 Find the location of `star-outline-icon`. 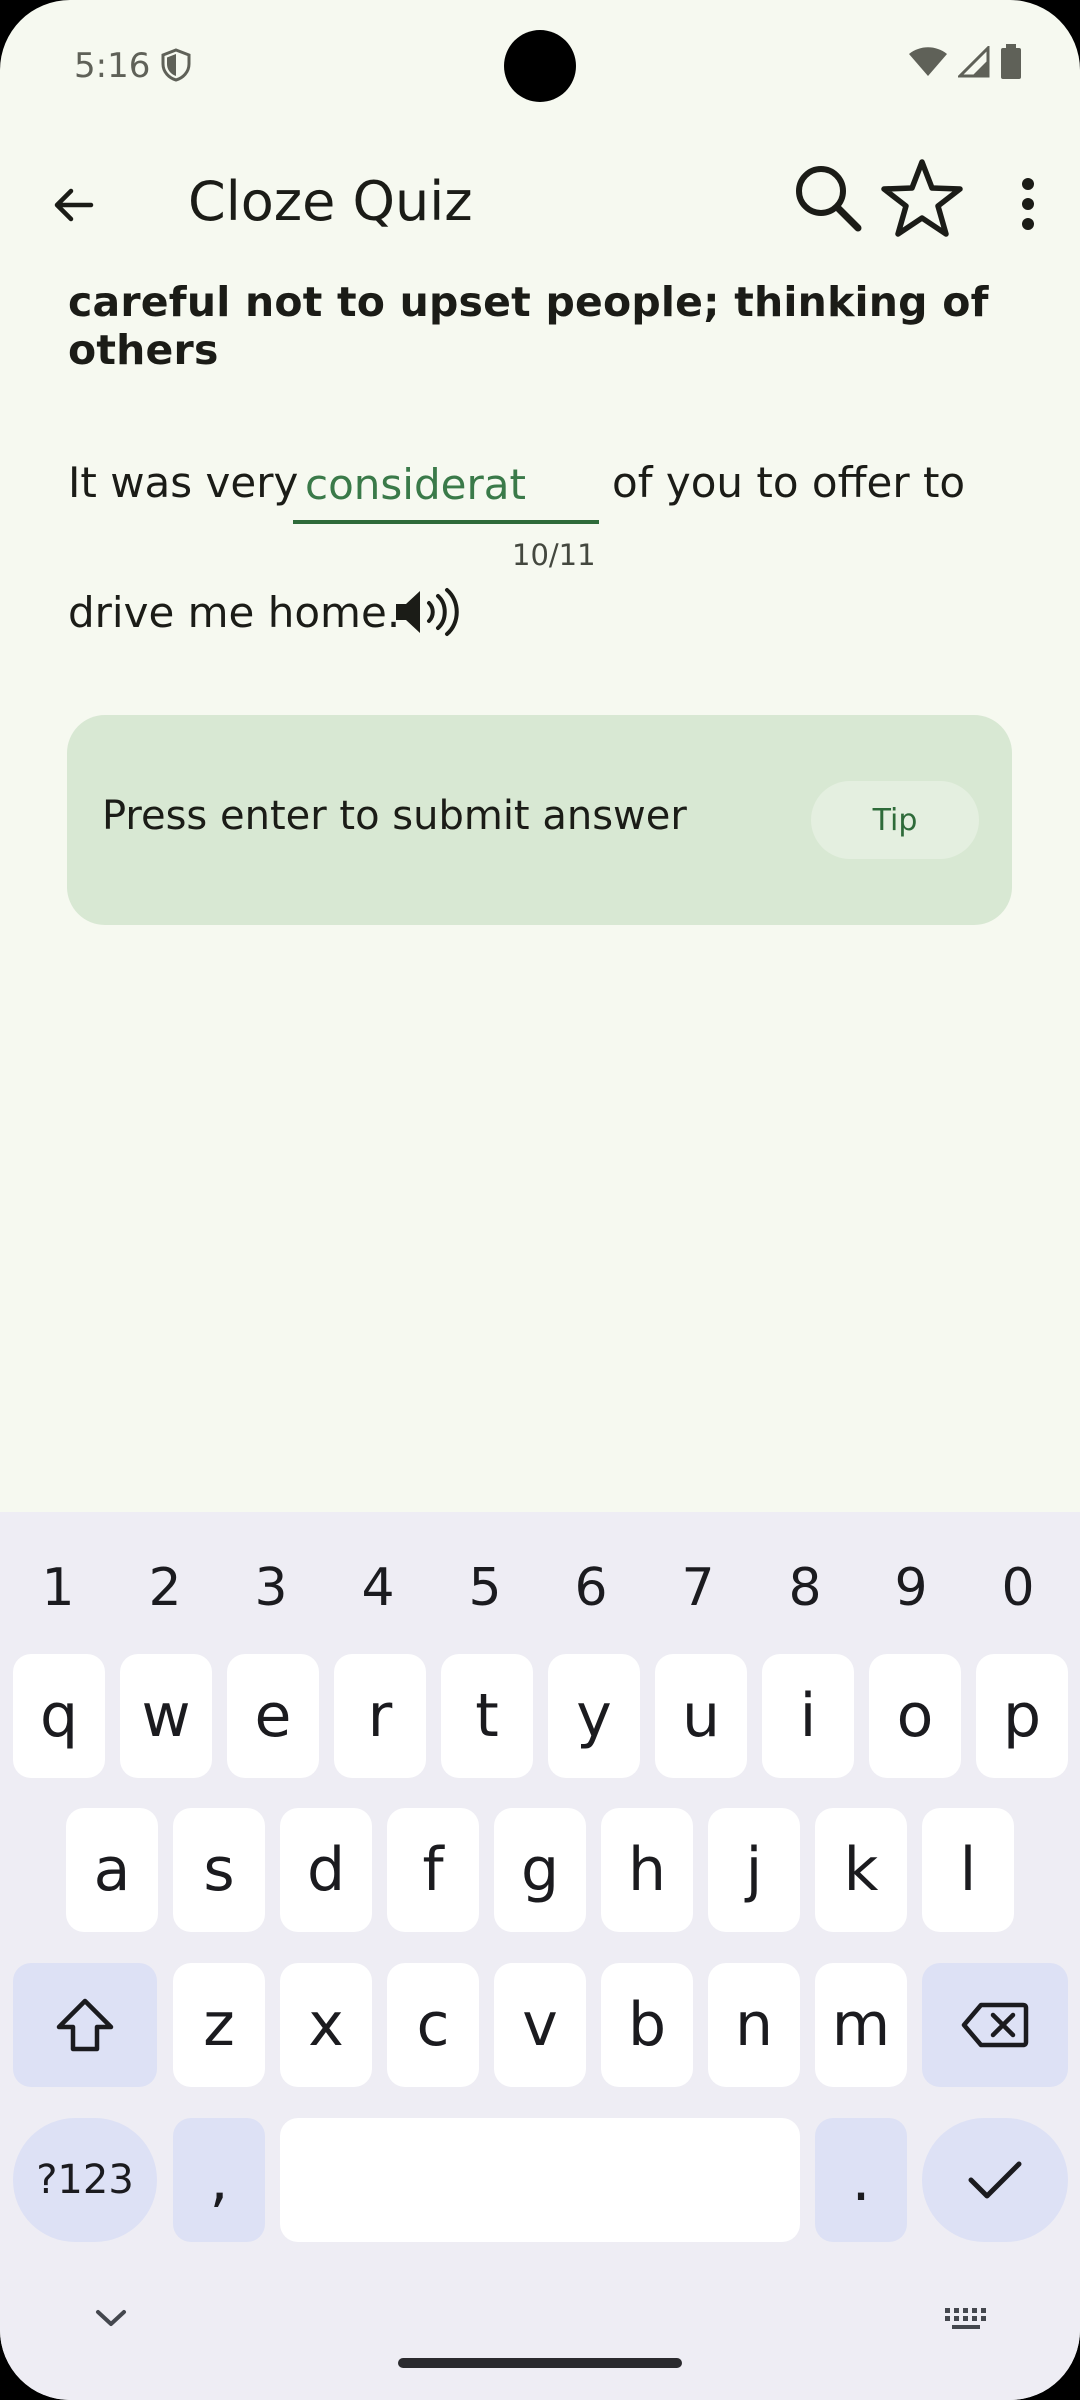

star-outline-icon is located at coordinates (922, 198).